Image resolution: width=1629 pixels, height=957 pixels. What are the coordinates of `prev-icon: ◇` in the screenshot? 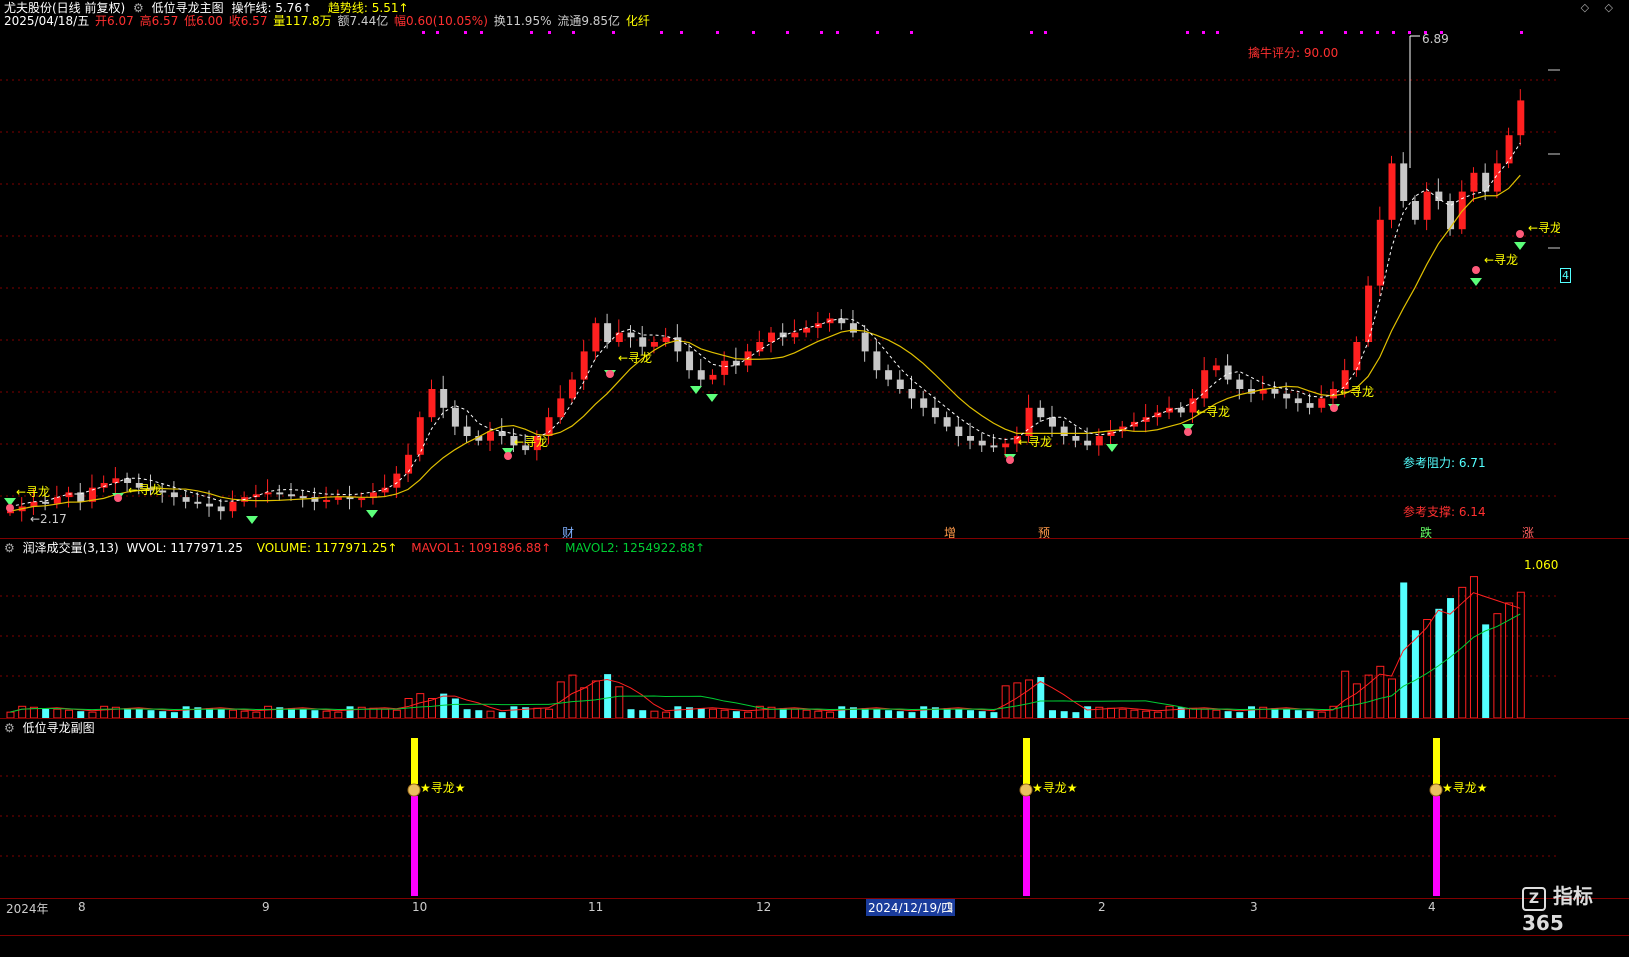 It's located at (1585, 7).